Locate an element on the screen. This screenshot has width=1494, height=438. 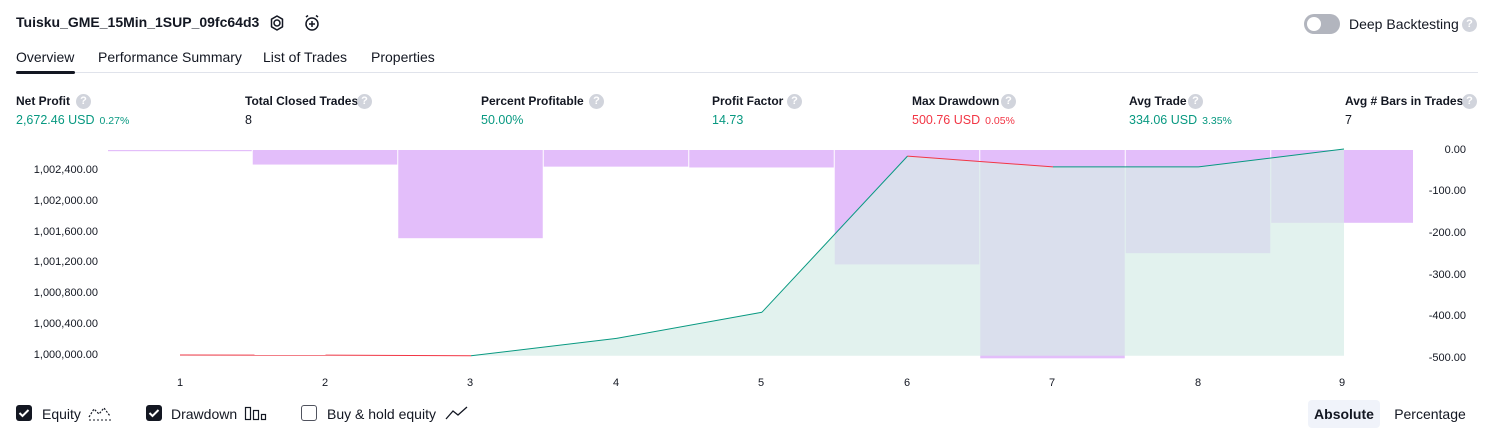
absolute-button: Absolute is located at coordinates (1344, 414).